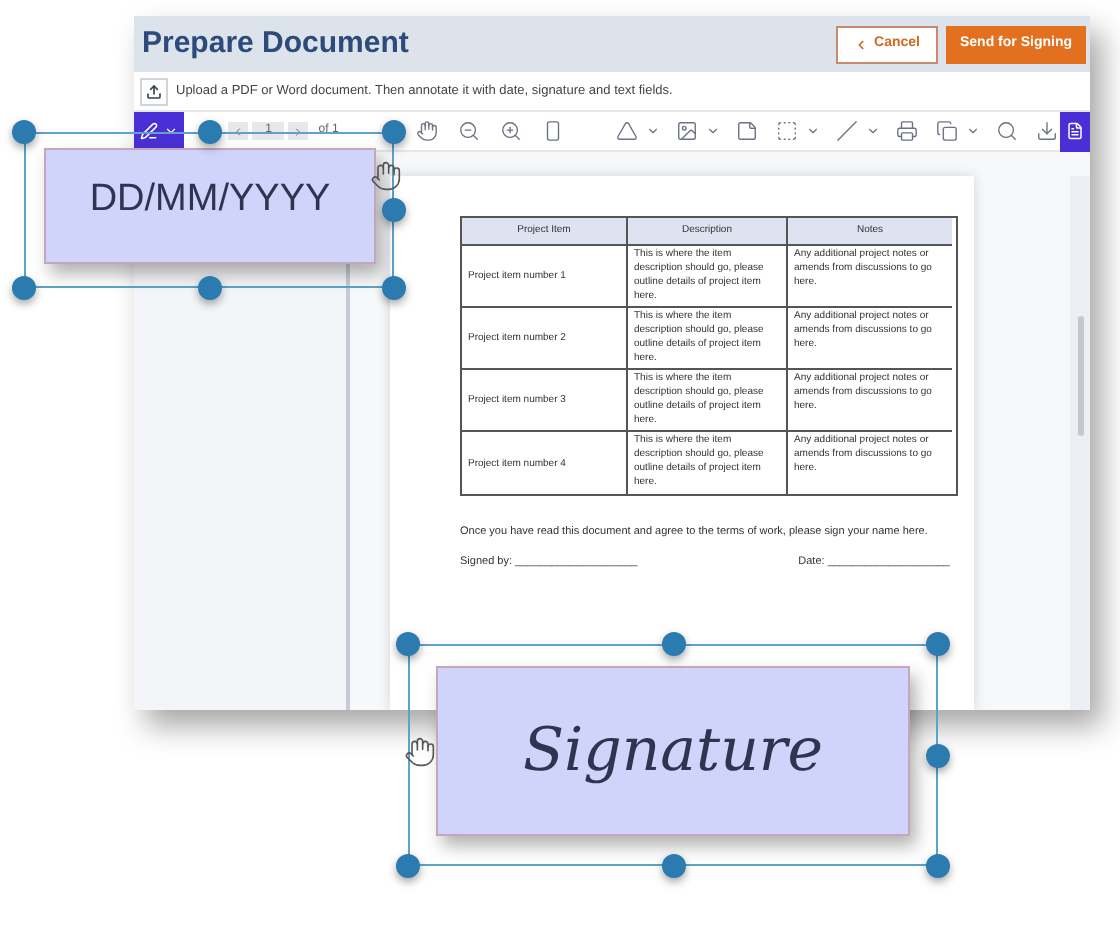 Image resolution: width=1120 pixels, height=926 pixels. Describe the element at coordinates (787, 131) in the screenshot. I see `text-box-icon` at that location.